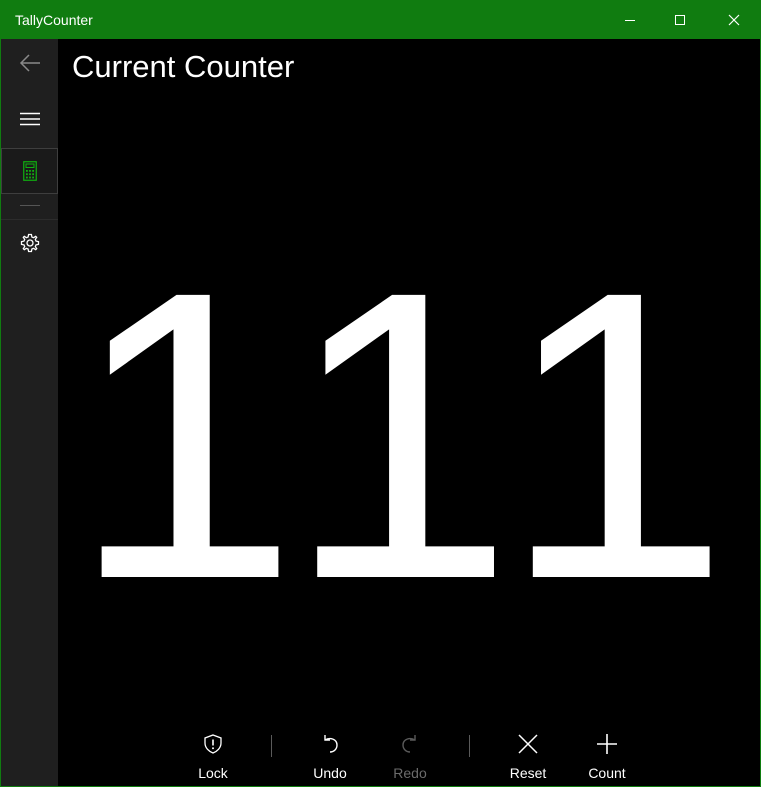 The width and height of the screenshot is (761, 787). What do you see at coordinates (528, 756) in the screenshot?
I see `reset-button: Reset` at bounding box center [528, 756].